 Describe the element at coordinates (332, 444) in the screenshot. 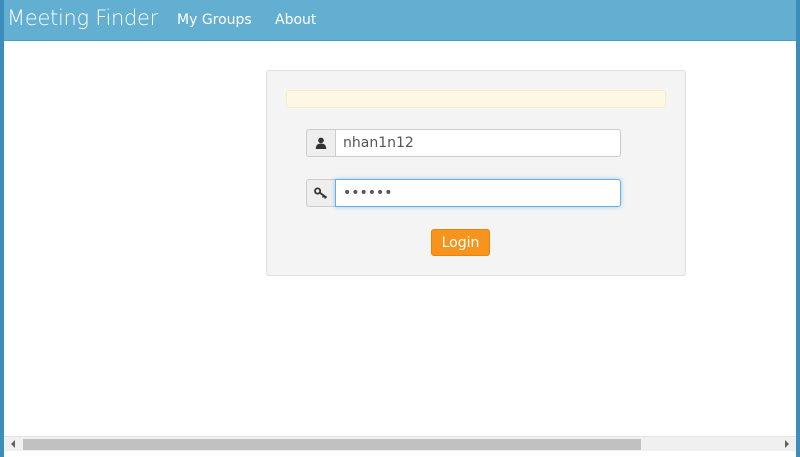

I see `scrollbar-thumb` at that location.